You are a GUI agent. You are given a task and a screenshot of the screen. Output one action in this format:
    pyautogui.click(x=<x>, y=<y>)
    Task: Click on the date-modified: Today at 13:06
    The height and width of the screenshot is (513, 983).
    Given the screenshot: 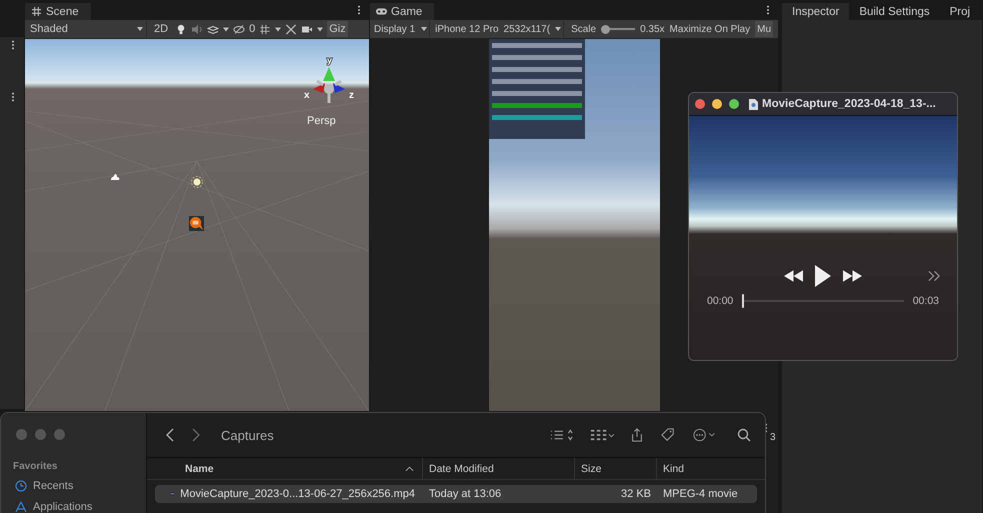 What is the action you would take?
    pyautogui.click(x=465, y=494)
    